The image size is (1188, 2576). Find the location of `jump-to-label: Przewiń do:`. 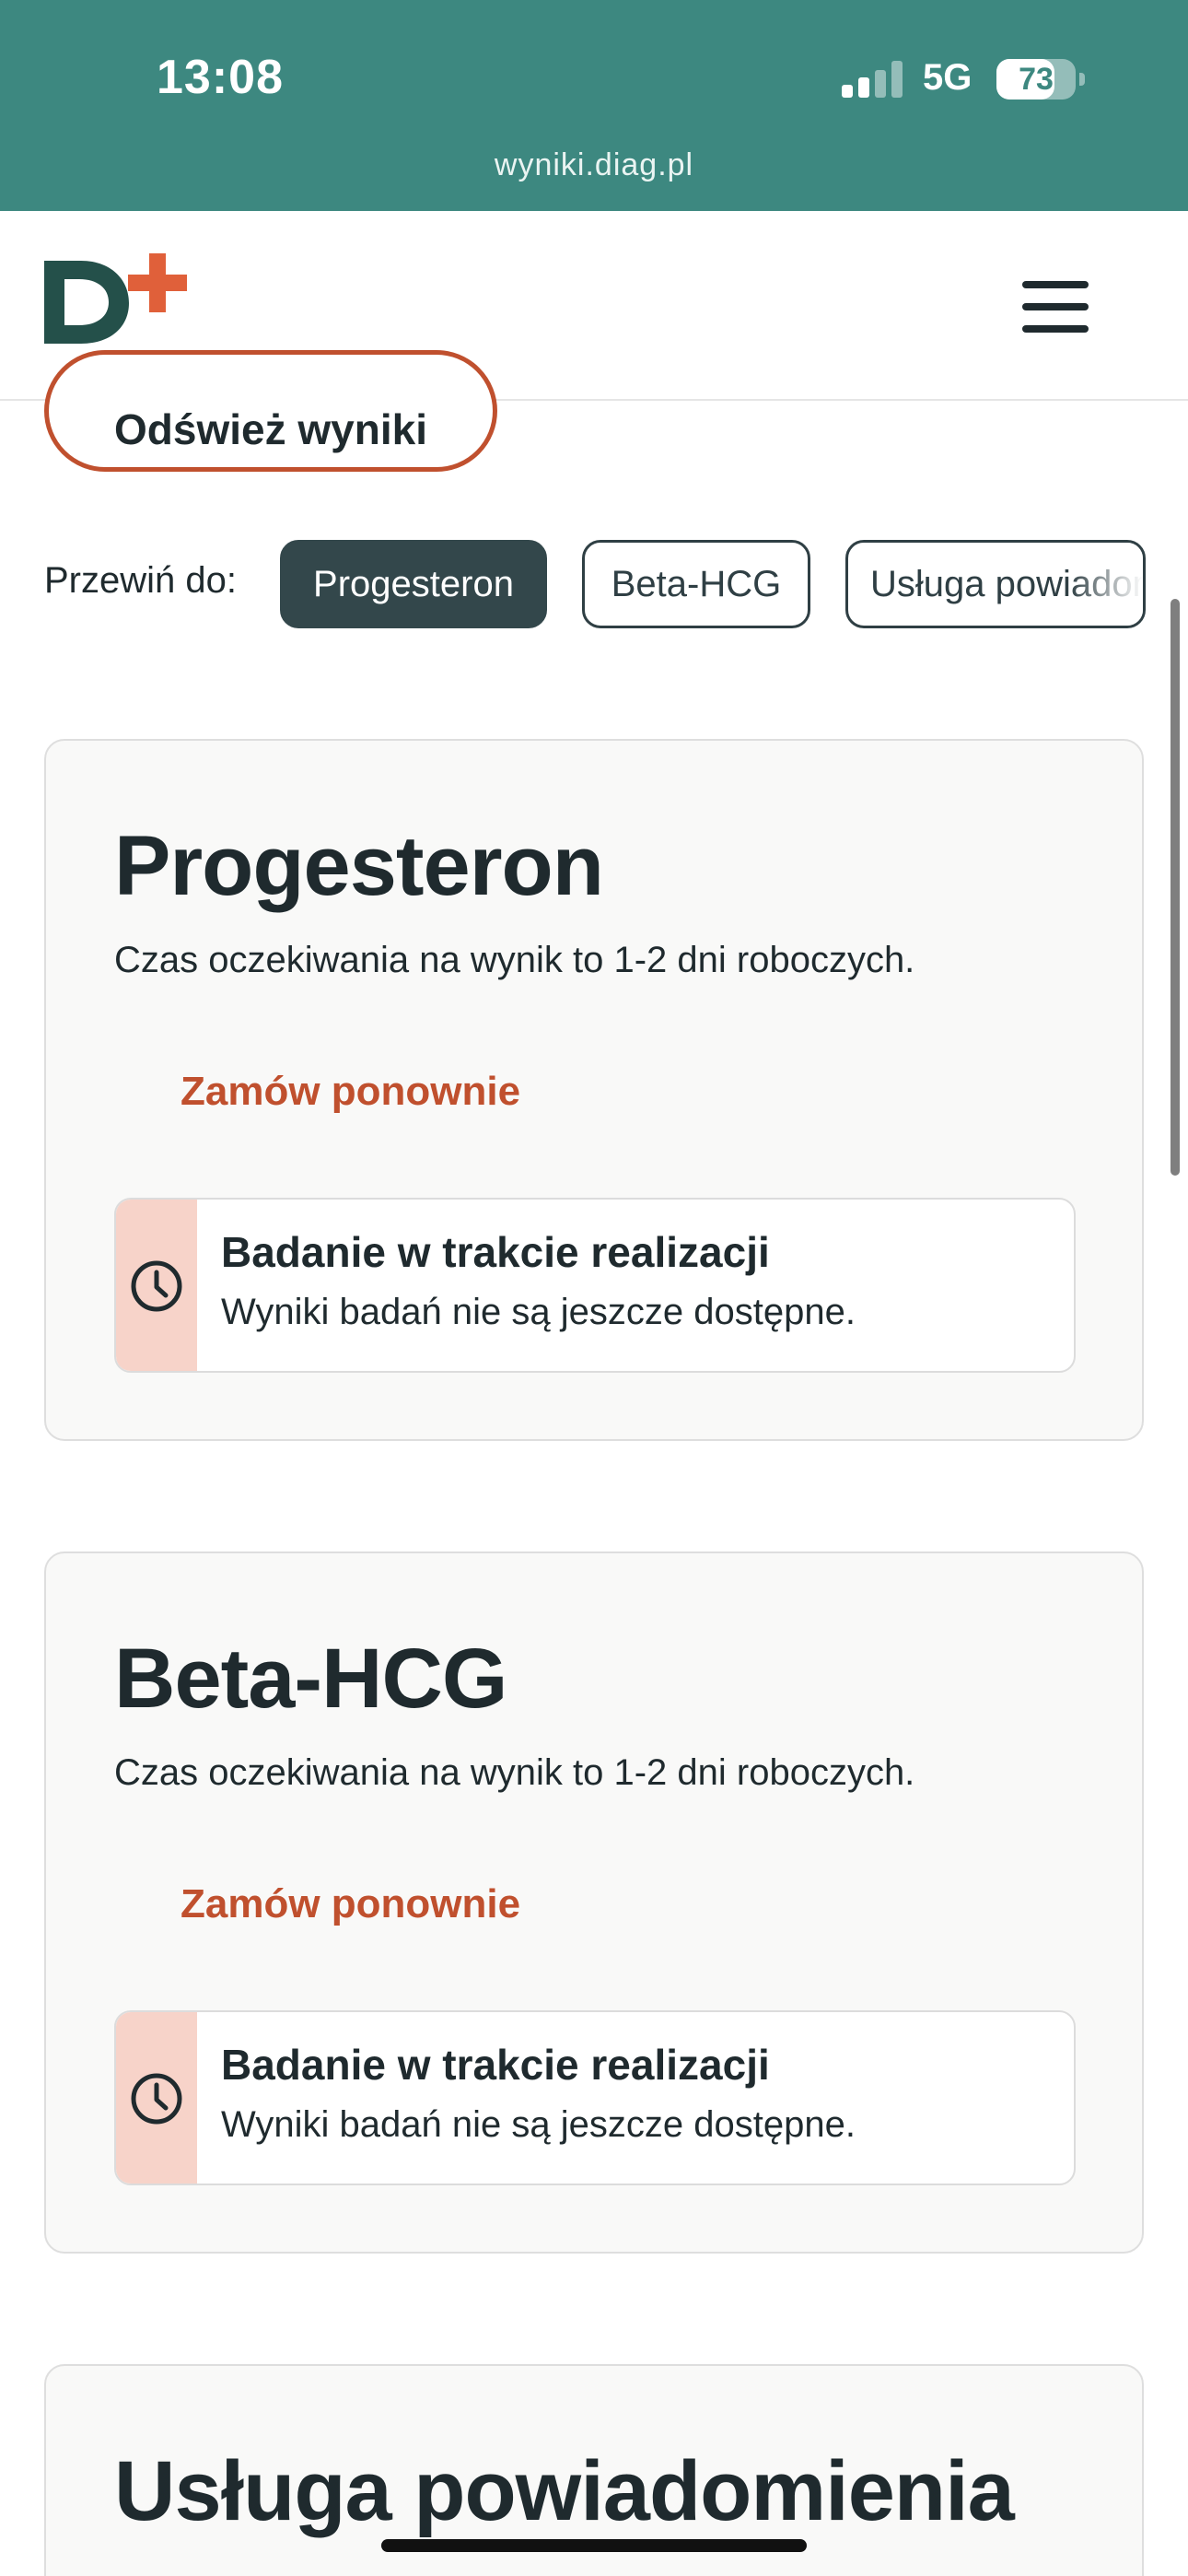

jump-to-label: Przewiń do: is located at coordinates (140, 580).